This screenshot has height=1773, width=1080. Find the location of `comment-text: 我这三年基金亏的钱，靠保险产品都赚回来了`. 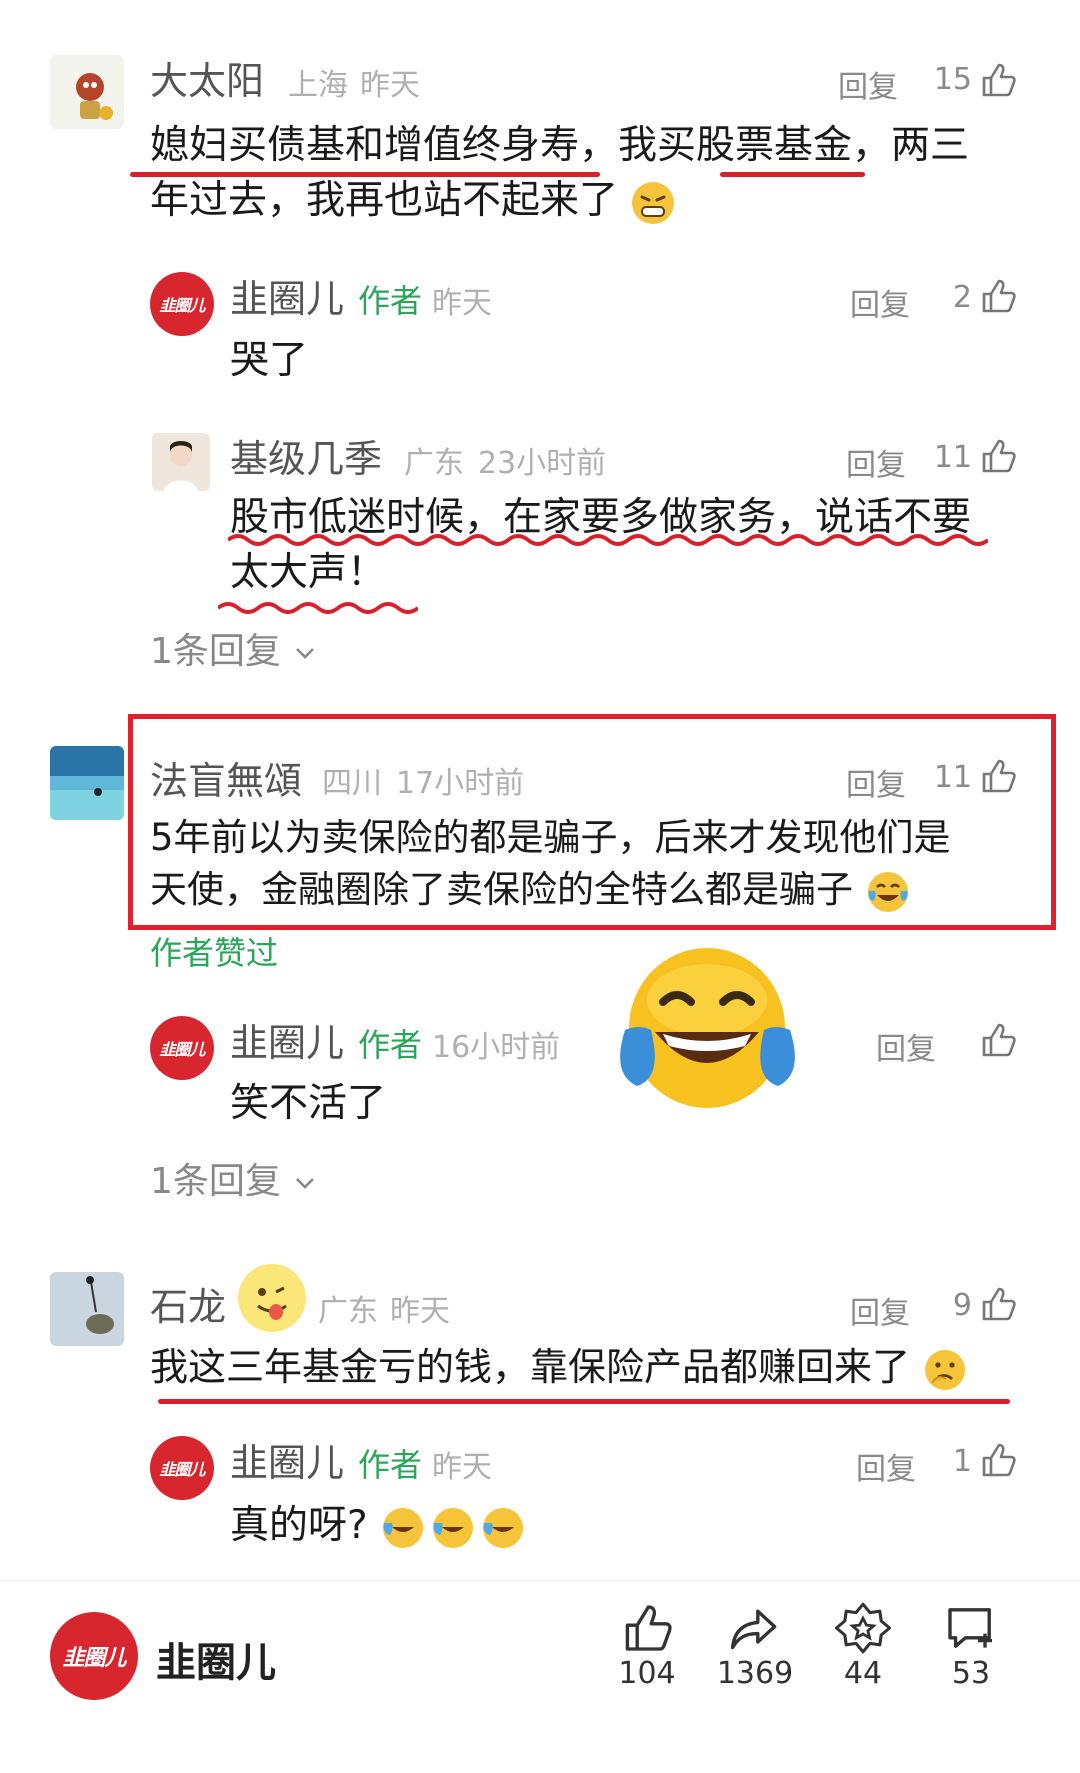

comment-text: 我这三年基金亏的钱，靠保险产品都赚回来了 is located at coordinates (559, 1367).